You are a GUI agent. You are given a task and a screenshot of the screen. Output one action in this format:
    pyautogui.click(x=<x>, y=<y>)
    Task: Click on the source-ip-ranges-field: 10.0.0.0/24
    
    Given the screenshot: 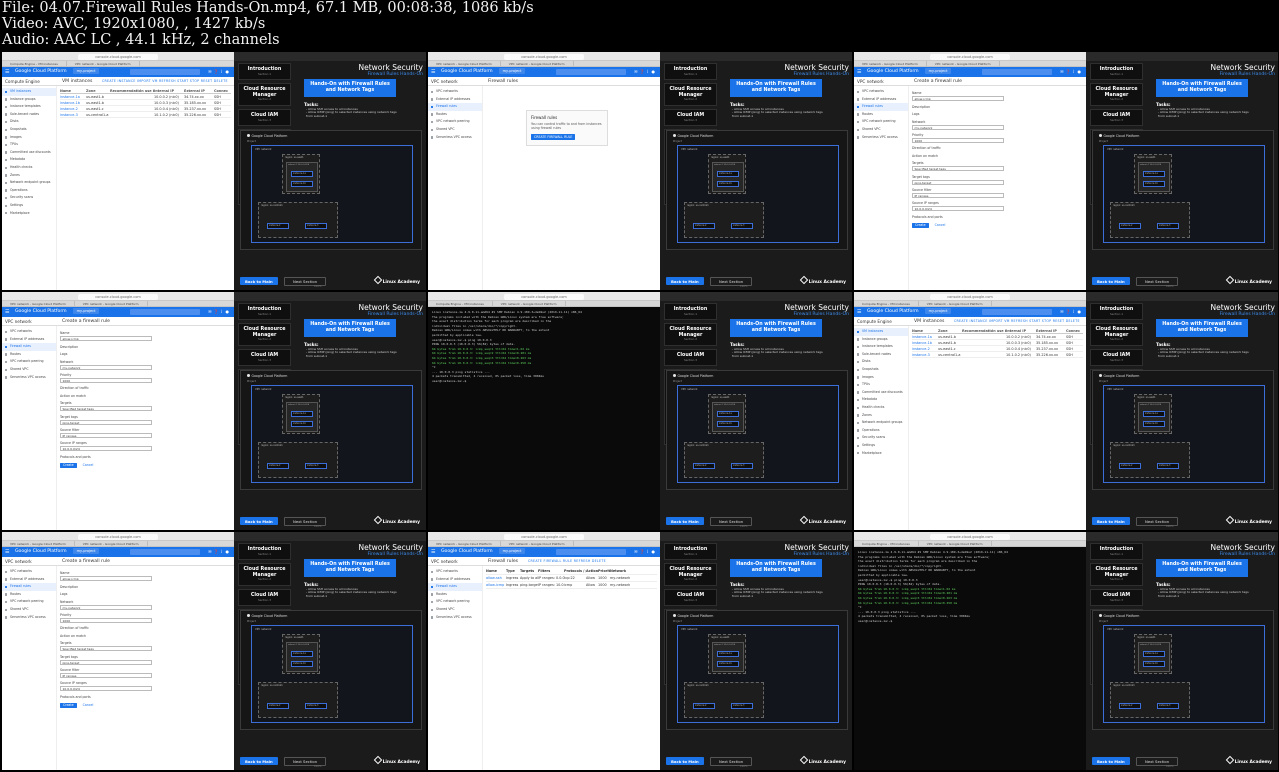 What is the action you would take?
    pyautogui.click(x=106, y=689)
    